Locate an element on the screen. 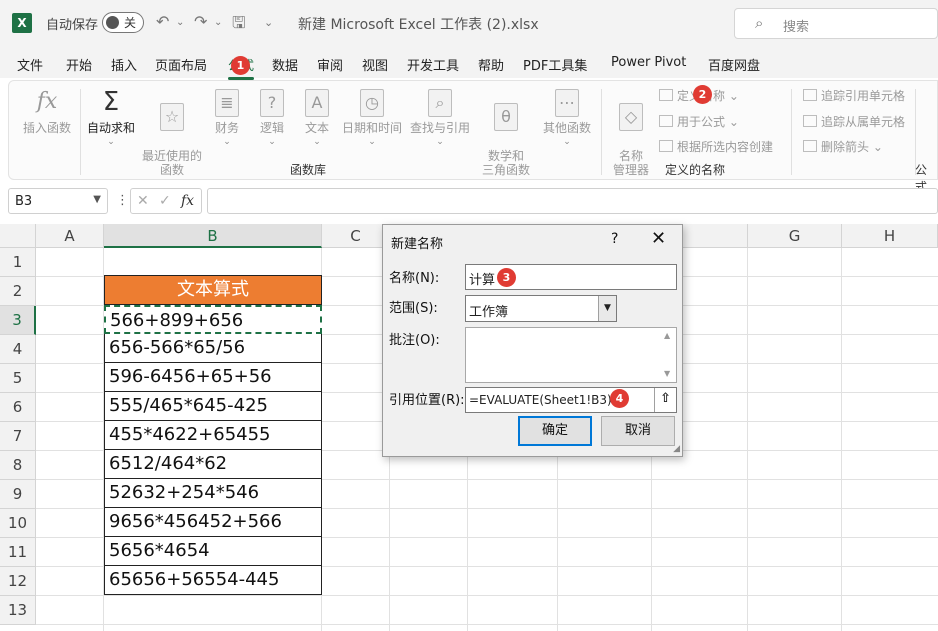 The width and height of the screenshot is (938, 631). cell-b7: 455*4622+65455 is located at coordinates (213, 435).